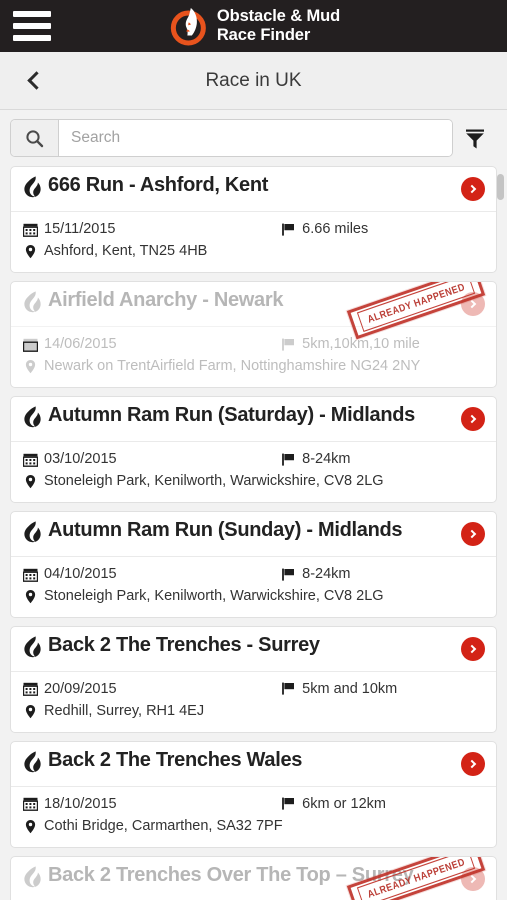  What do you see at coordinates (152, 459) in the screenshot?
I see `race-date: 03/10/2015` at bounding box center [152, 459].